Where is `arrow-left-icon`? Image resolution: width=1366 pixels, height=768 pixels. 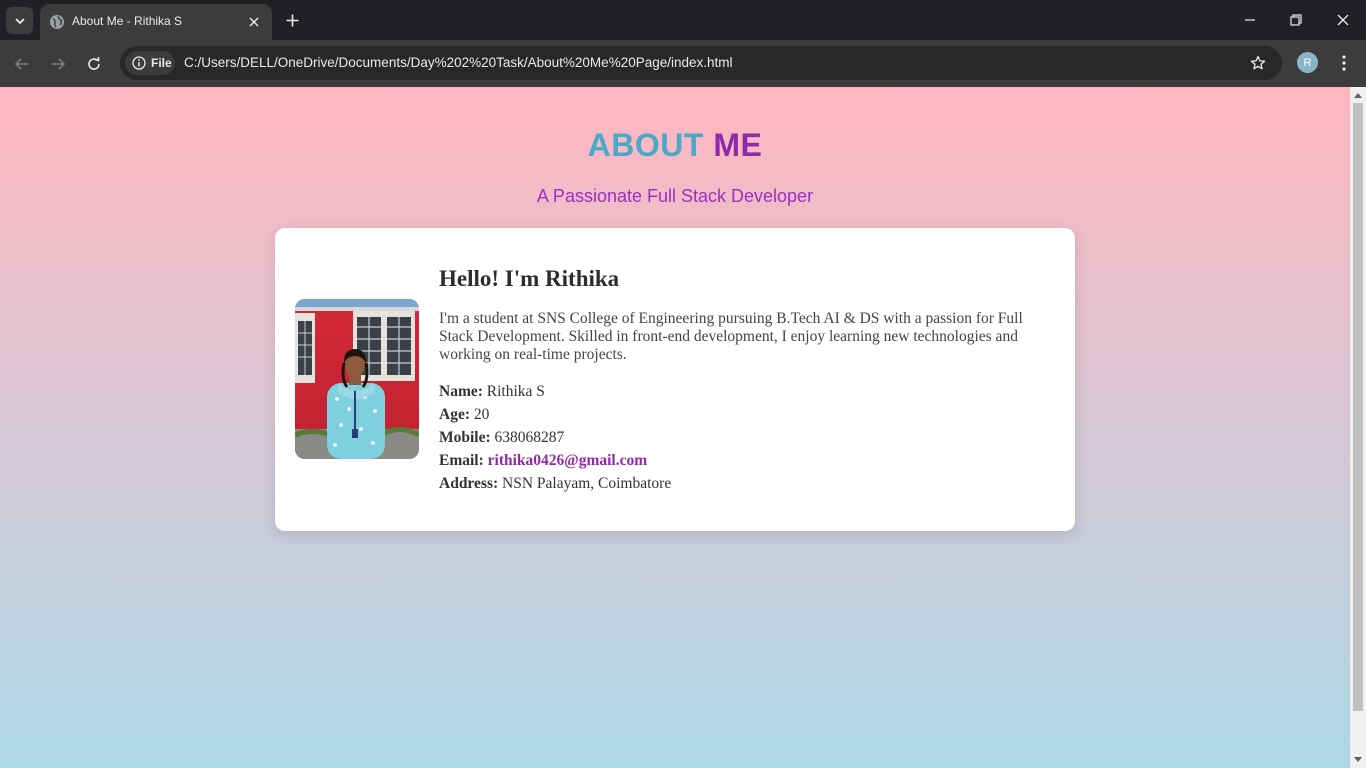
arrow-left-icon is located at coordinates (21, 64).